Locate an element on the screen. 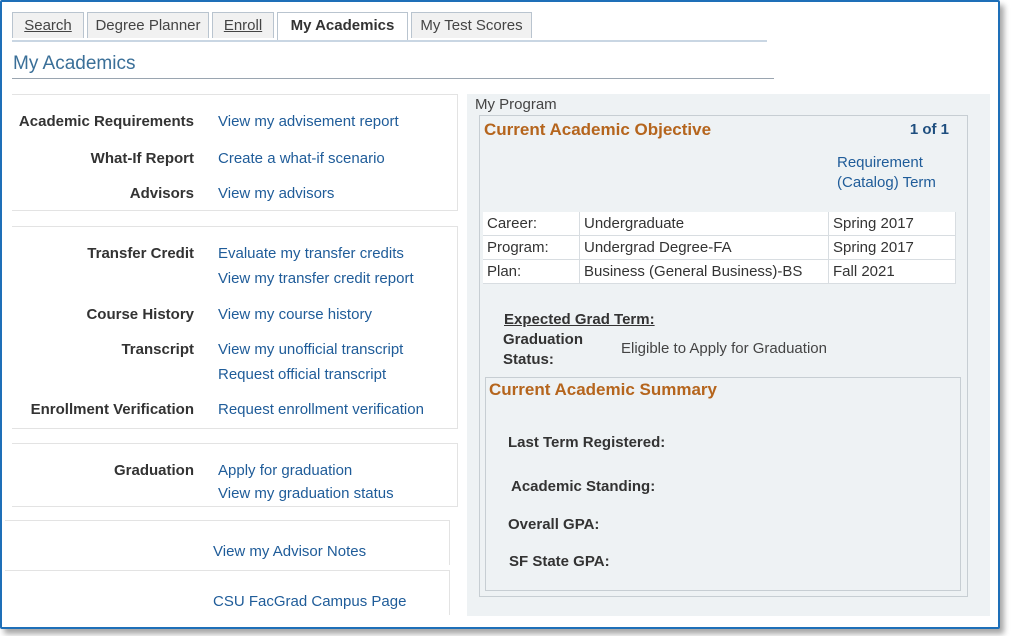 The image size is (1013, 636). apply-for-graduation-link: Apply for graduation is located at coordinates (285, 470).